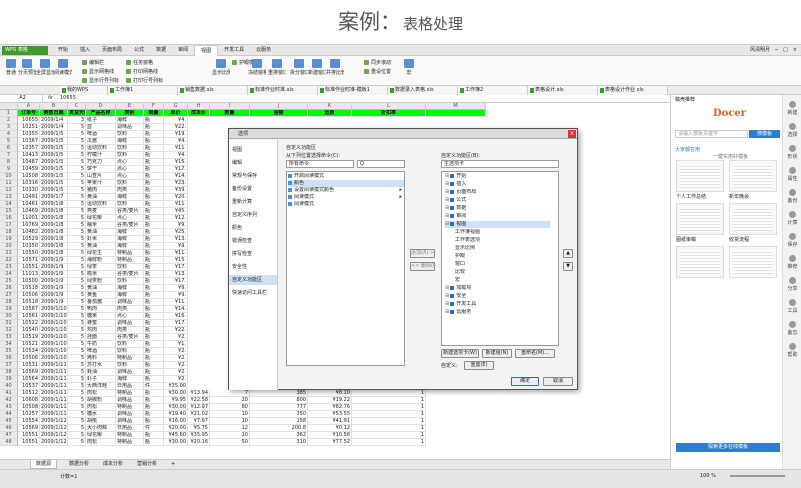 This screenshot has width=801, height=488. I want to click on table-cell: 特制品, so click(130, 442).